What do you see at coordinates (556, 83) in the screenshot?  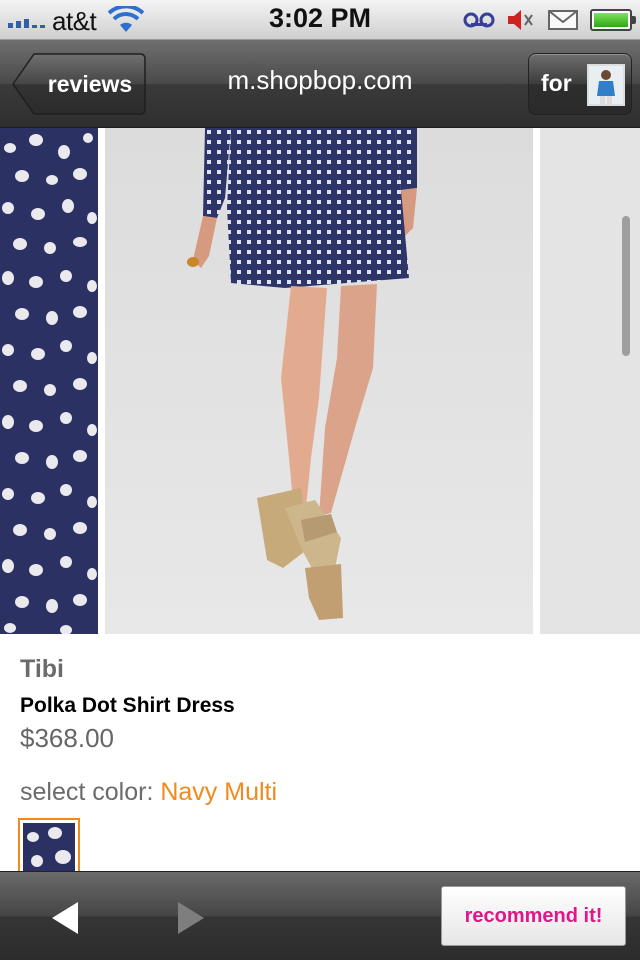 I see `for-label: for` at bounding box center [556, 83].